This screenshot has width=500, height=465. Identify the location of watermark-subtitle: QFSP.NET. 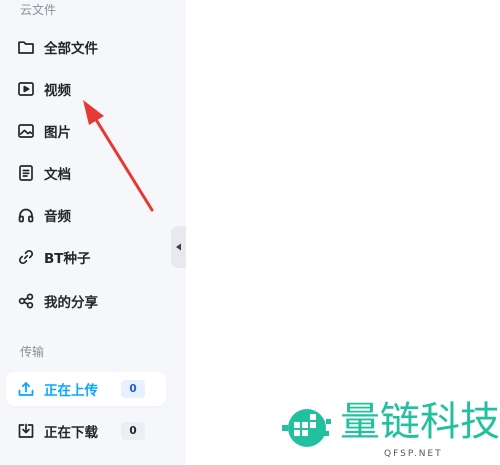
(413, 454).